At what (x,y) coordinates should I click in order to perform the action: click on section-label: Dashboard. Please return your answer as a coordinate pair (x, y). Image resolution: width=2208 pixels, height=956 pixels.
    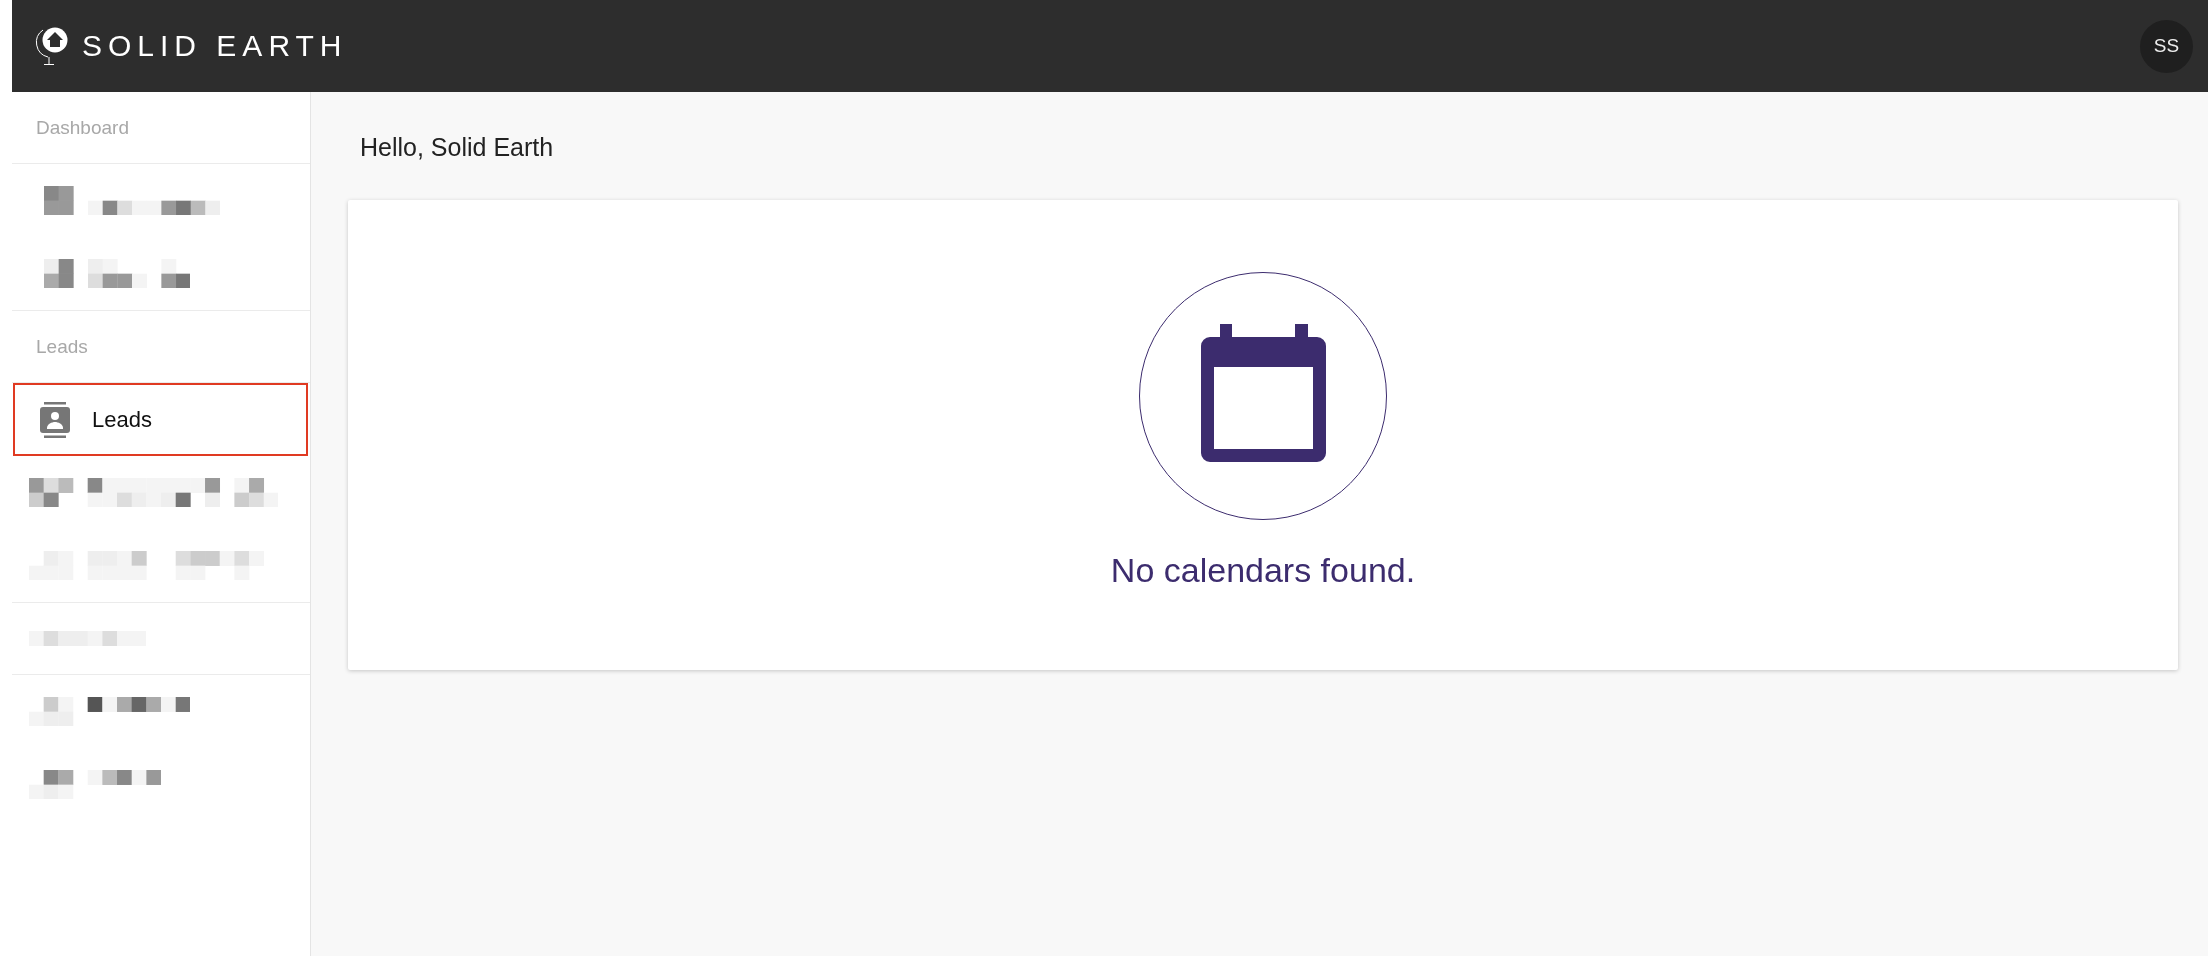
    Looking at the image, I should click on (82, 127).